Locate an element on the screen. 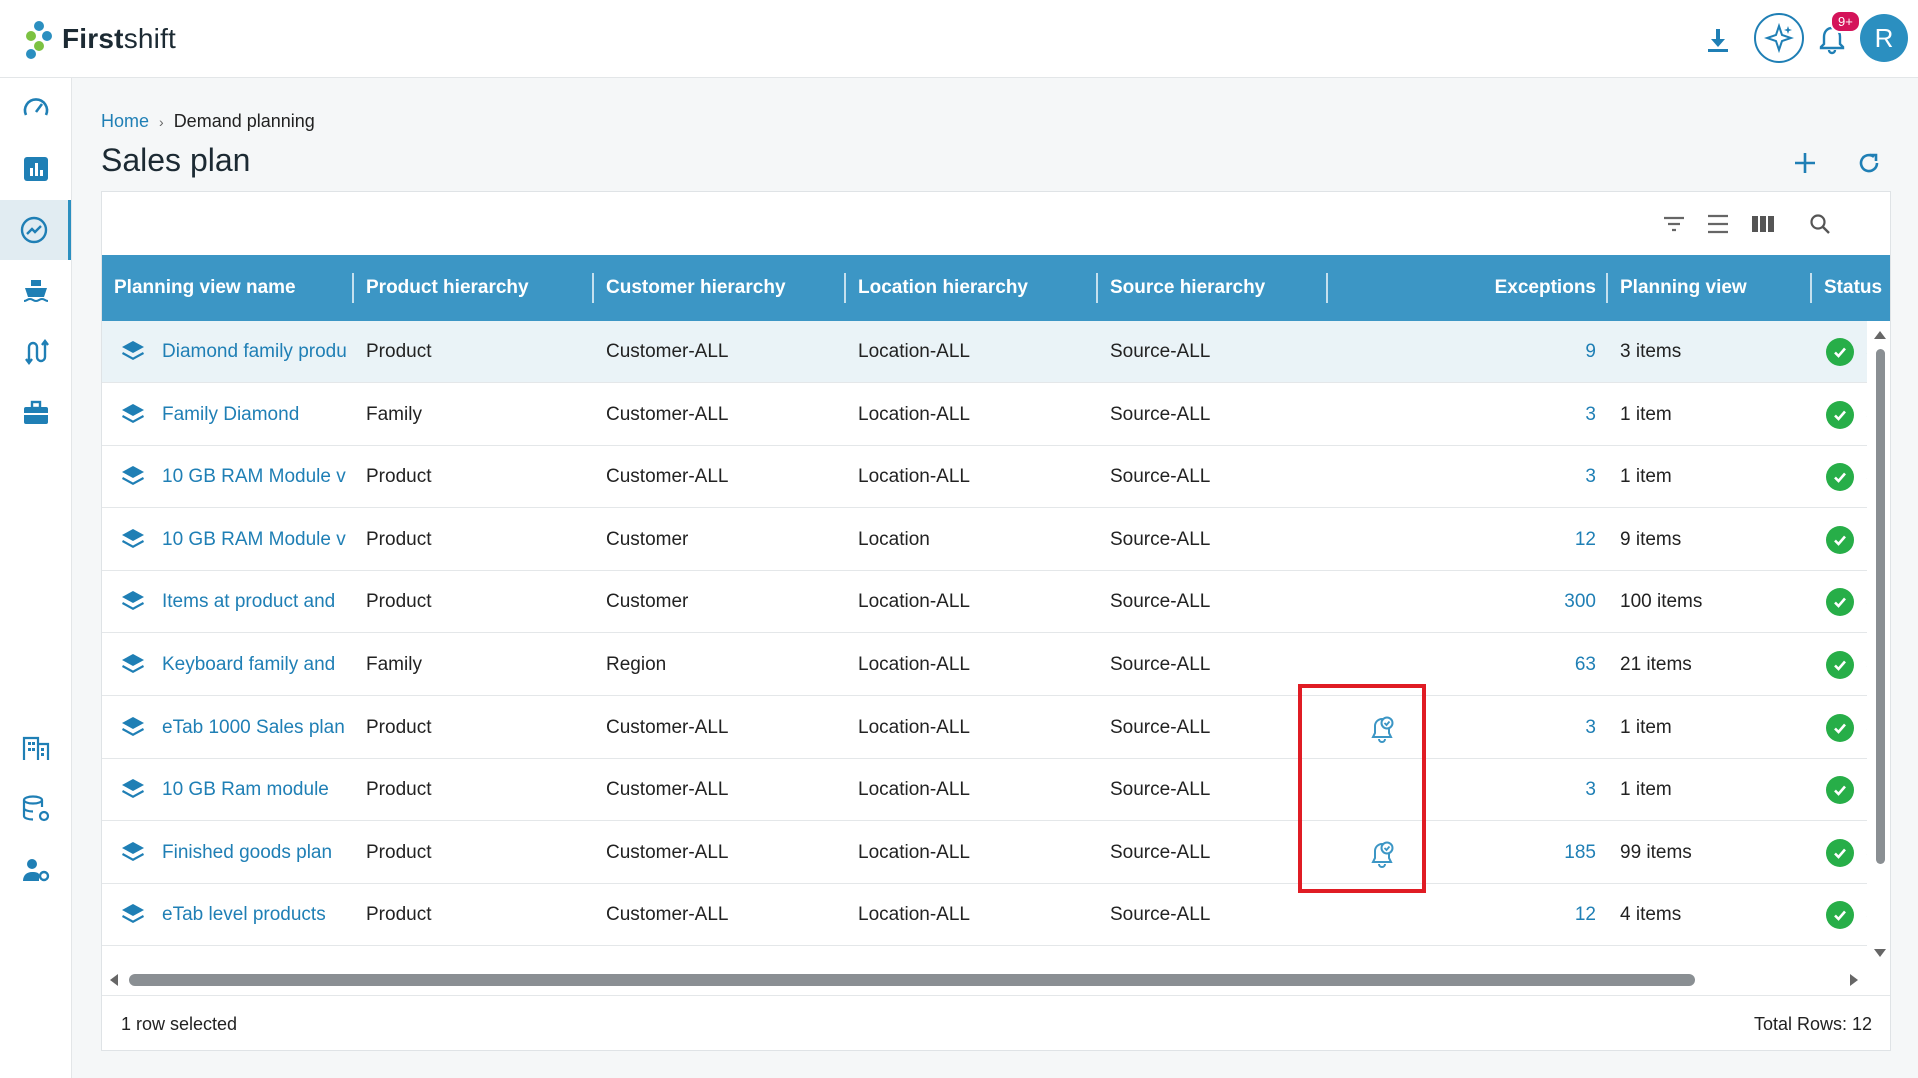 The width and height of the screenshot is (1918, 1078). column-header-source-hierarchy: Source hierarchy is located at coordinates (1213, 288).